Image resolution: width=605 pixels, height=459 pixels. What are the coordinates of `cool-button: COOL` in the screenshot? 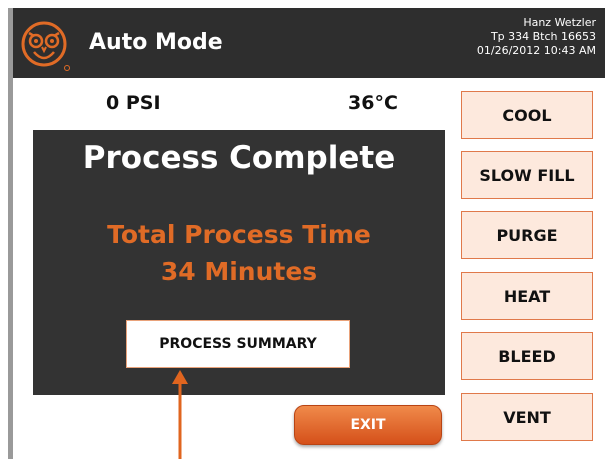 It's located at (527, 115).